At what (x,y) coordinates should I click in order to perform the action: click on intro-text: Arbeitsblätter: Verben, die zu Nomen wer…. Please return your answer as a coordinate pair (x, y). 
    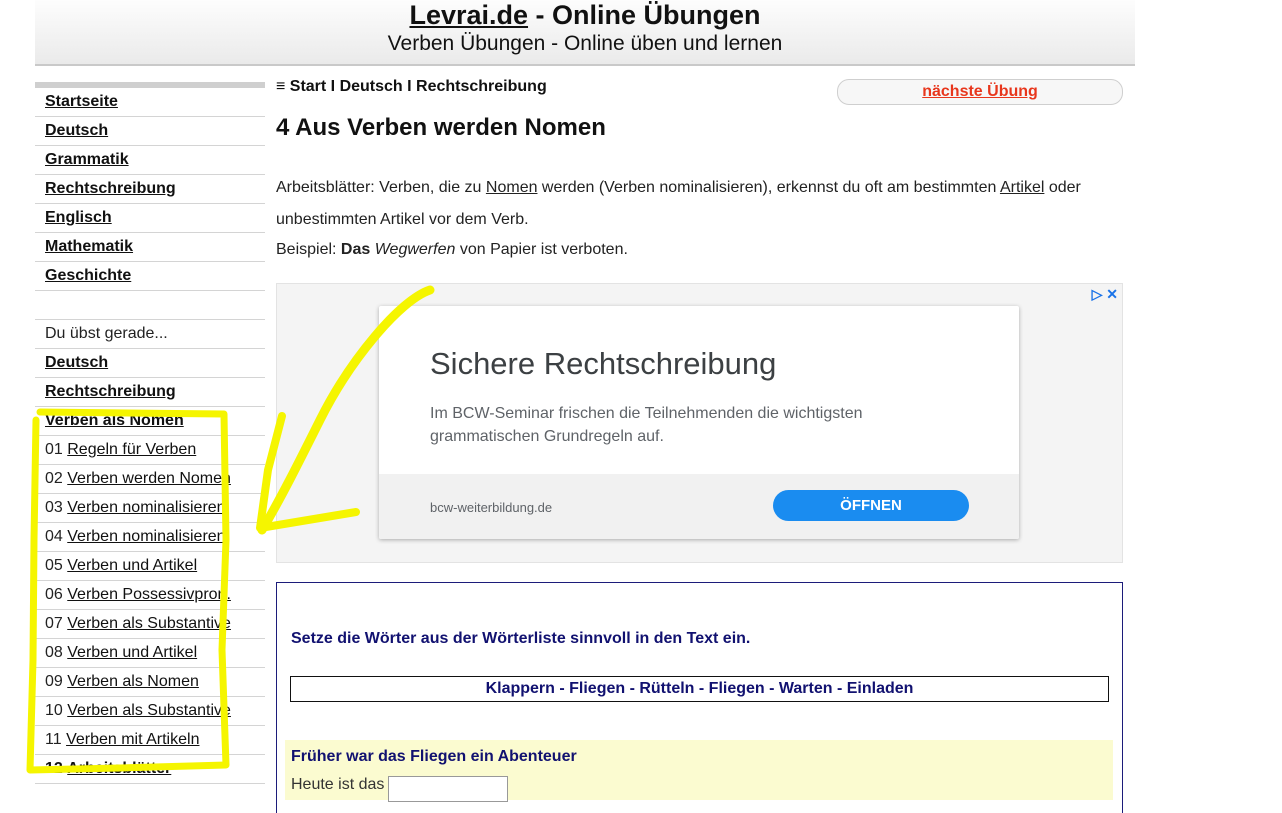
    Looking at the image, I should click on (696, 204).